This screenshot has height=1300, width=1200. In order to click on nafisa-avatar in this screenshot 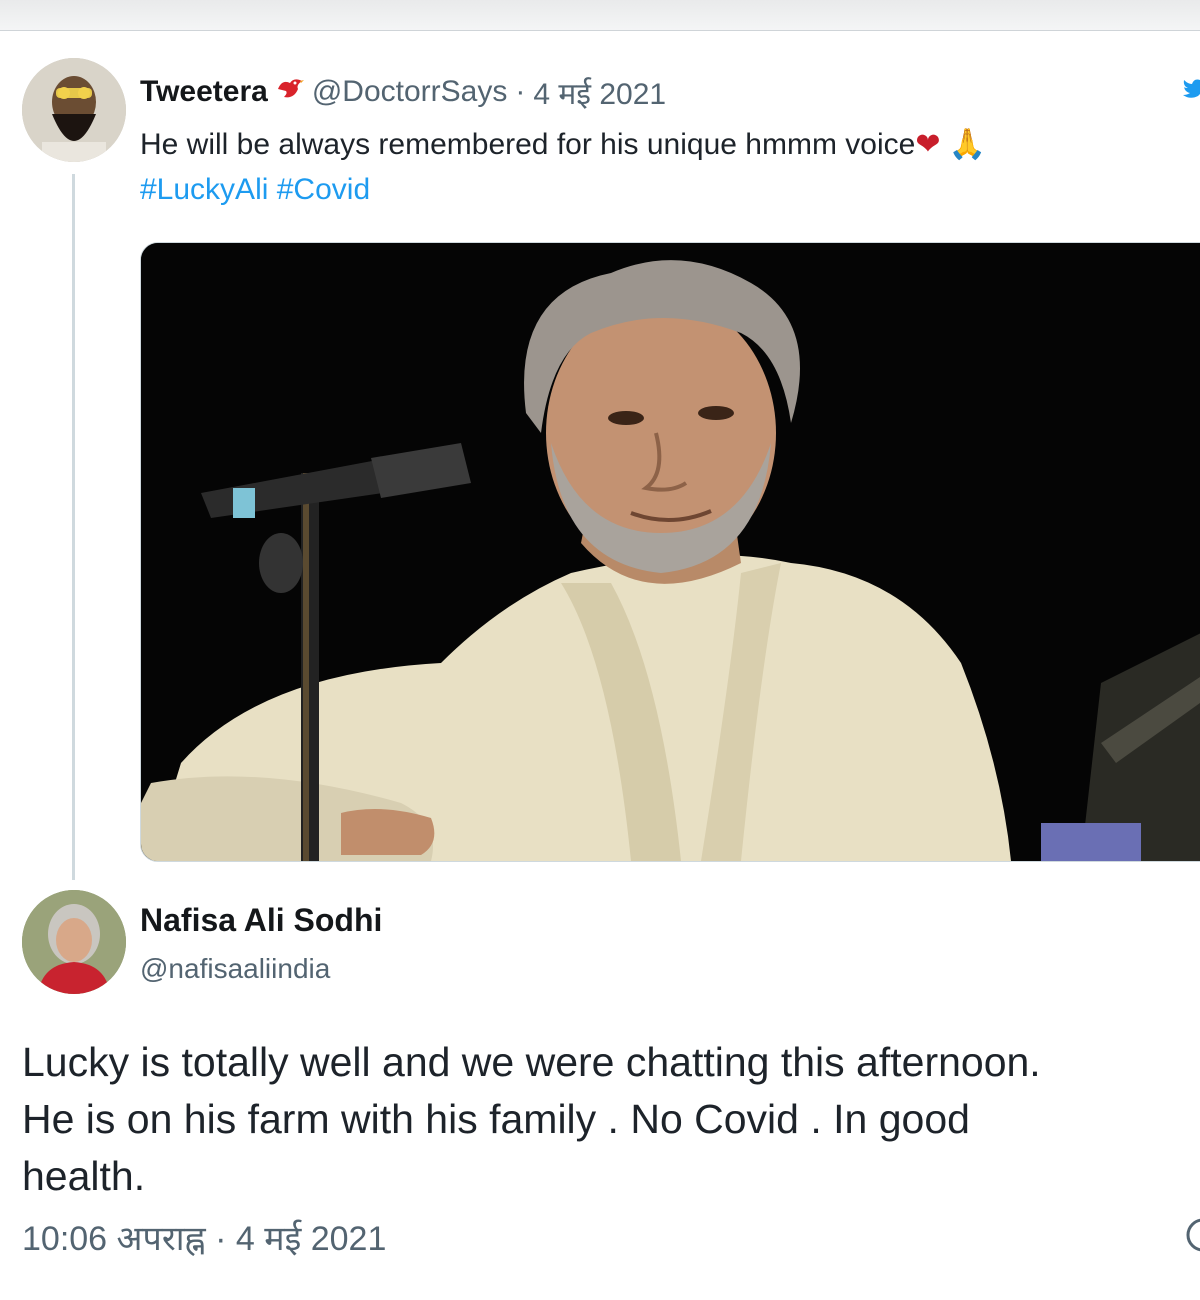, I will do `click(74, 942)`.